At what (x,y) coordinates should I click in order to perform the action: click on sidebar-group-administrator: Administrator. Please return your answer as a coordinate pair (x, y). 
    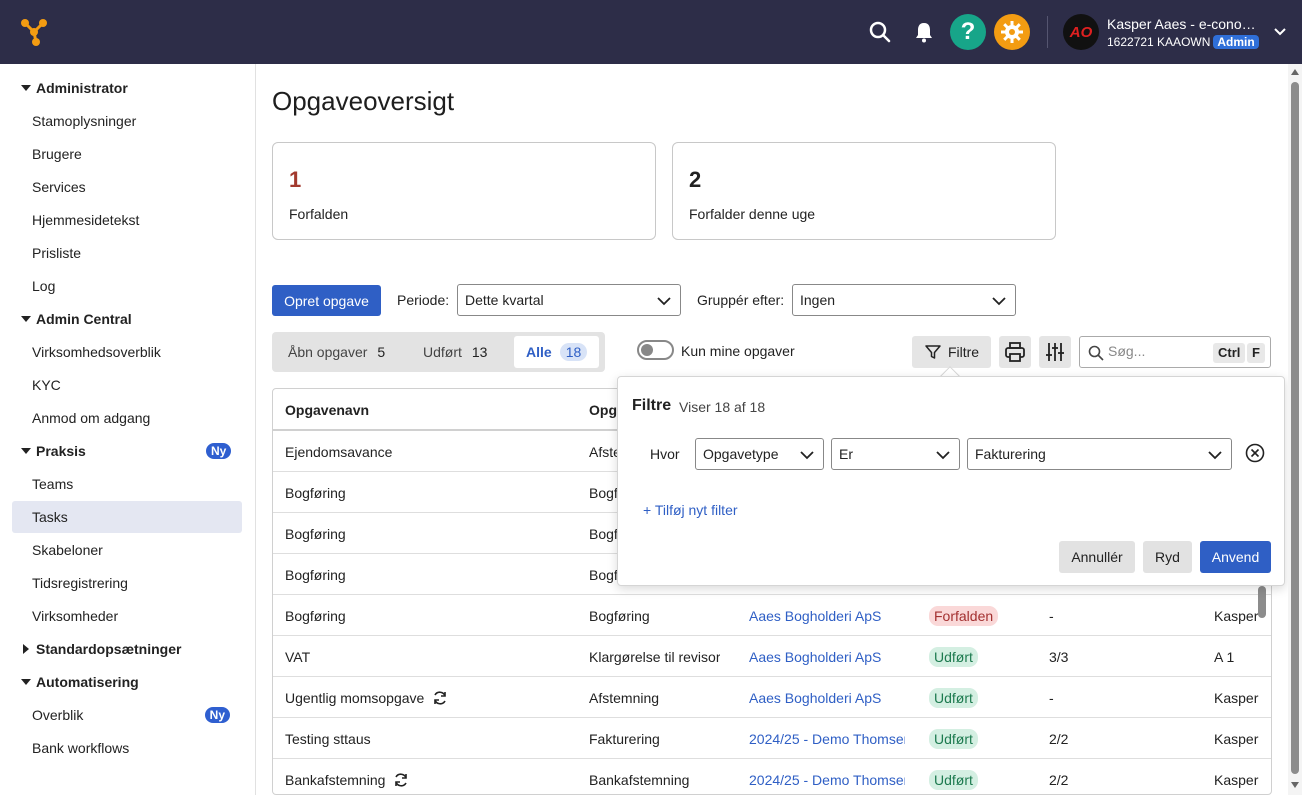
    Looking at the image, I should click on (74, 88).